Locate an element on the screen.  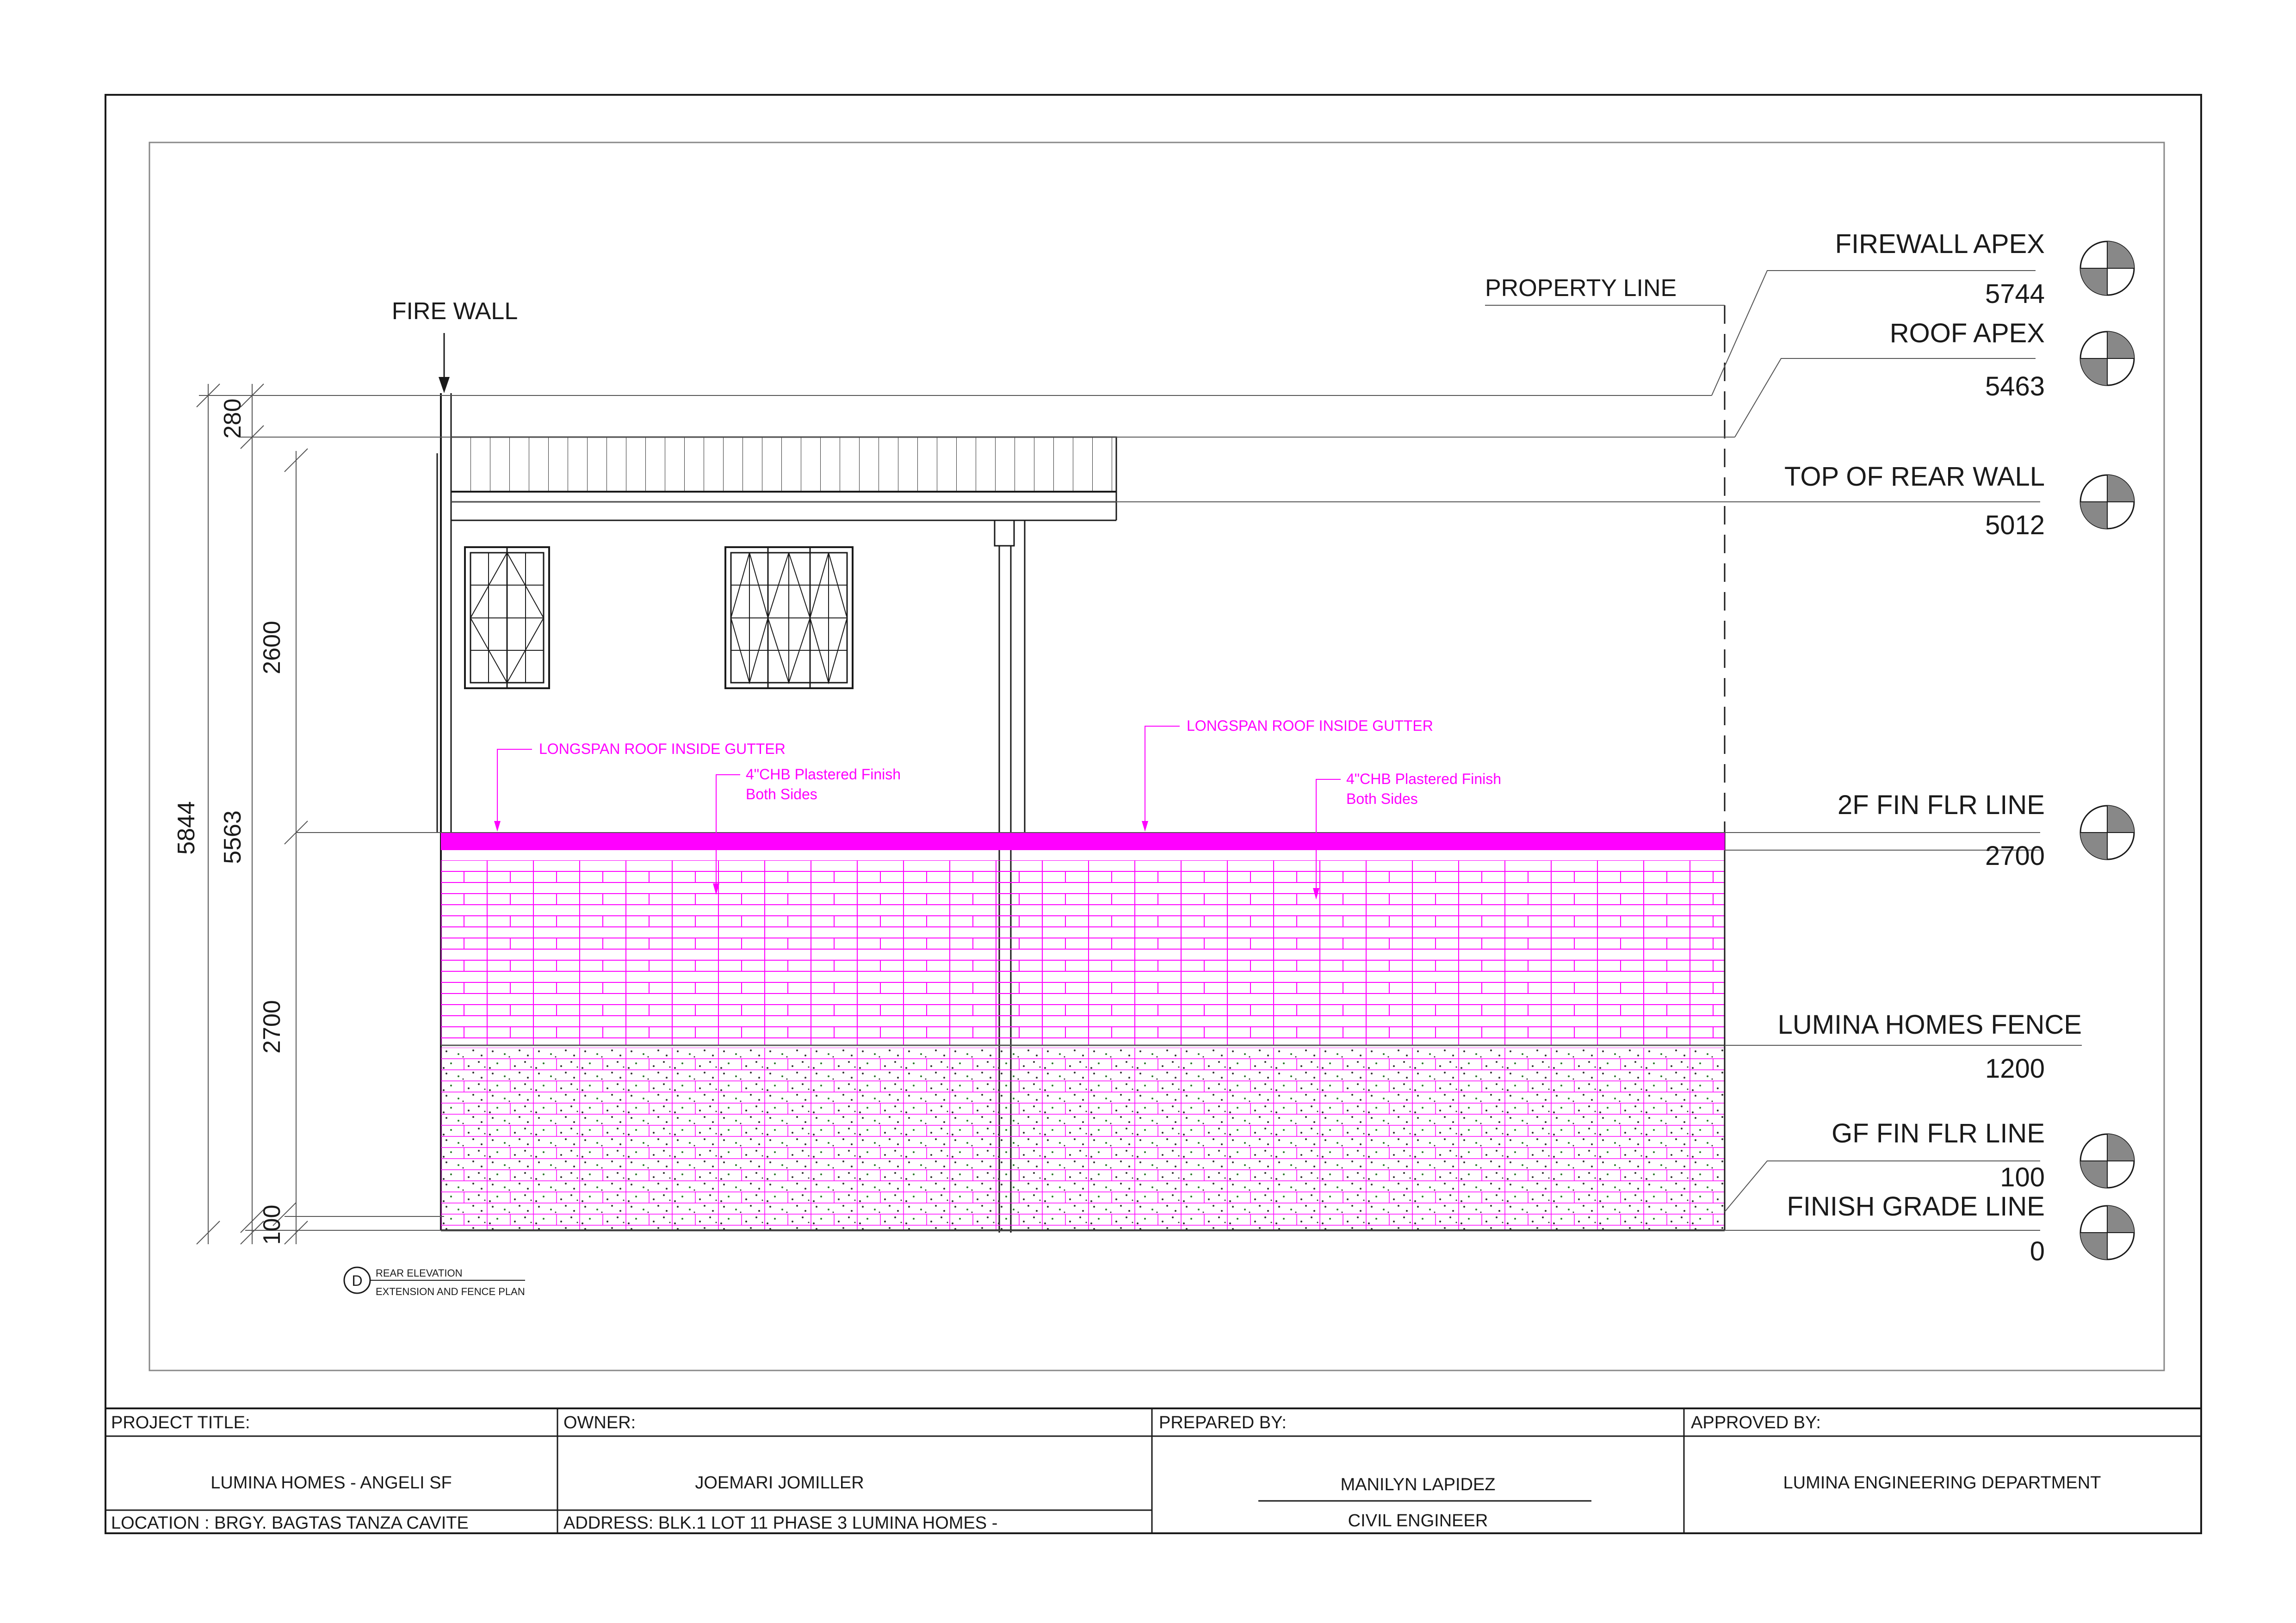
project-title: LUMINA HOMES - ANGELI SF is located at coordinates (331, 1483).